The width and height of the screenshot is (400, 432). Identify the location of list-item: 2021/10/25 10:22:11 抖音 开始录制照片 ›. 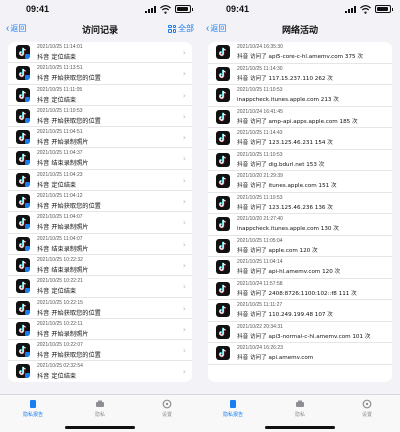
(100, 330).